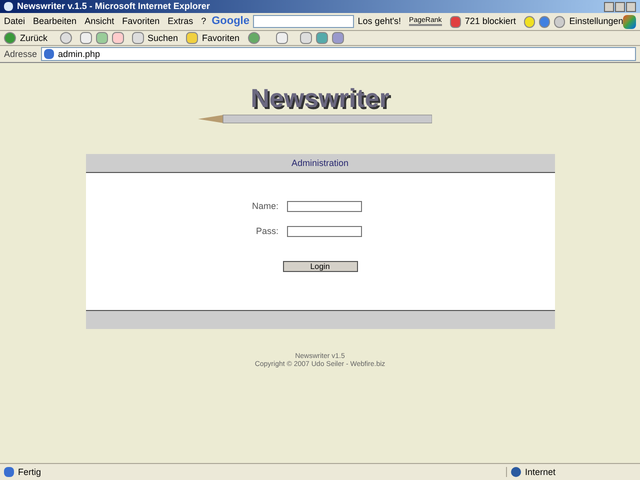 This screenshot has width=640, height=480. Describe the element at coordinates (264, 206) in the screenshot. I see `field-label: Name:` at that location.